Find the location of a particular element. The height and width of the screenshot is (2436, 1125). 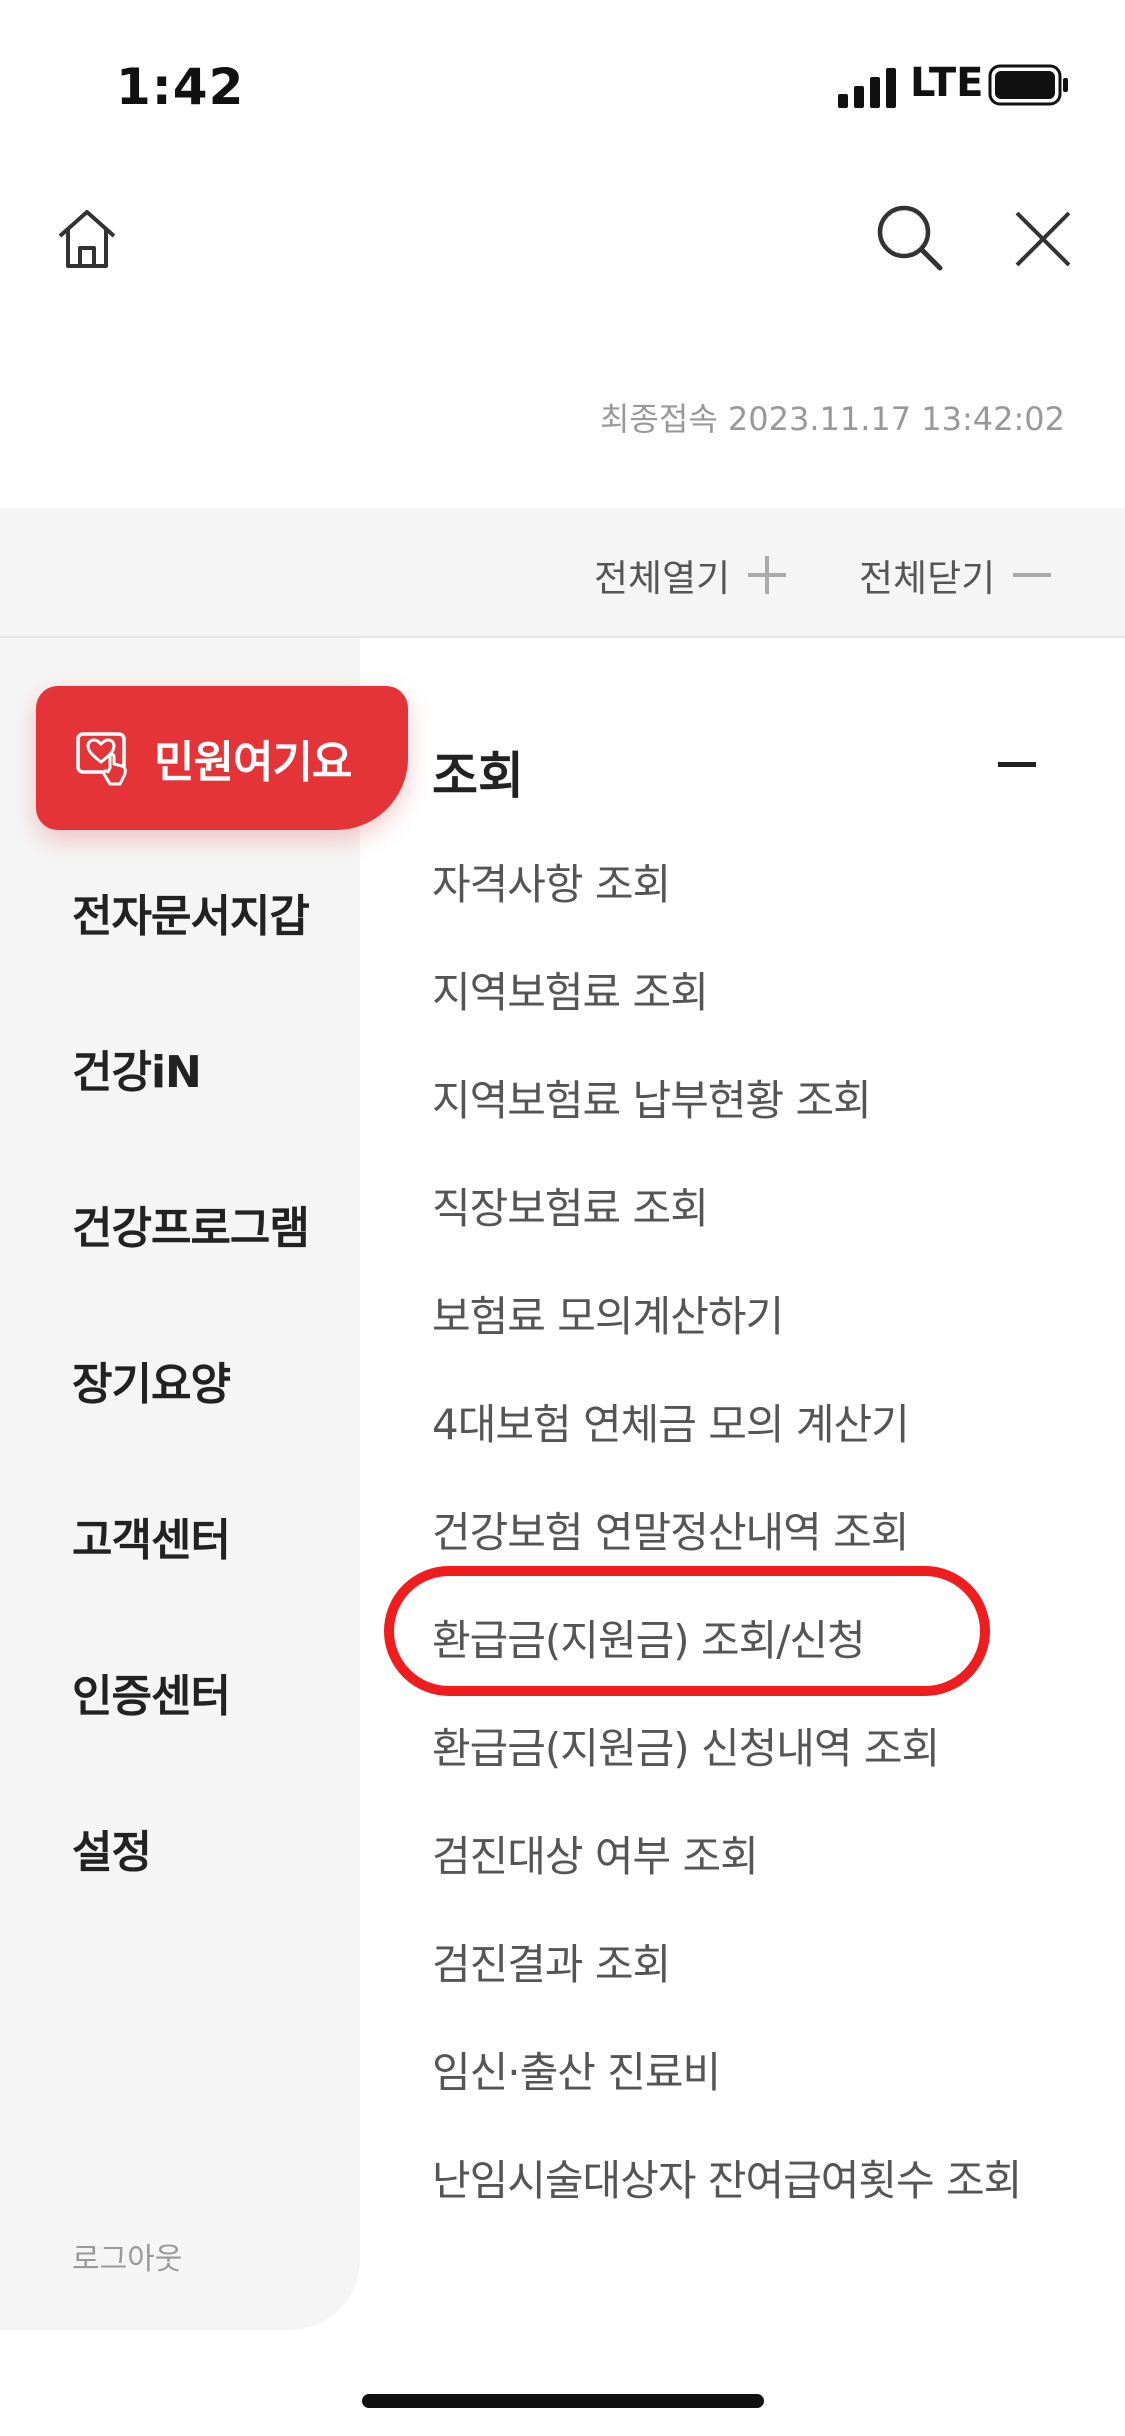

menu-toolbar: 전체열기 전체닫기 is located at coordinates (562, 573).